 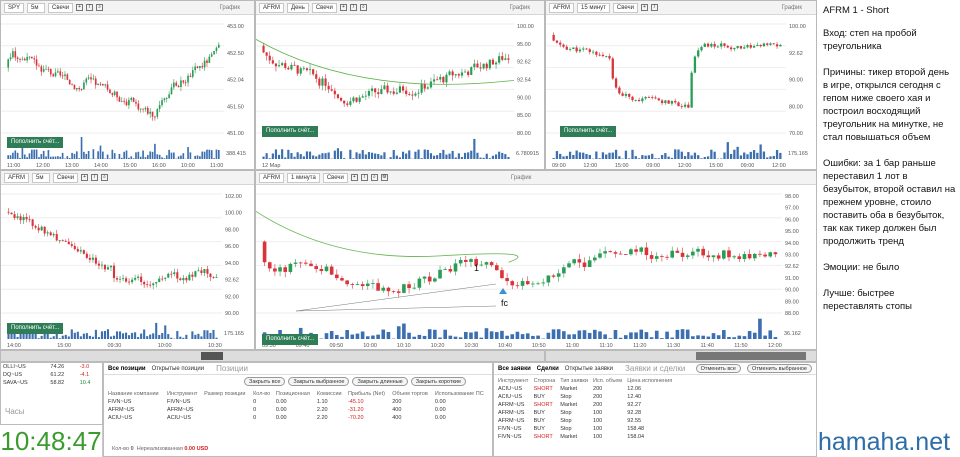 I want to click on price-tick: 452.04, so click(x=235, y=81).